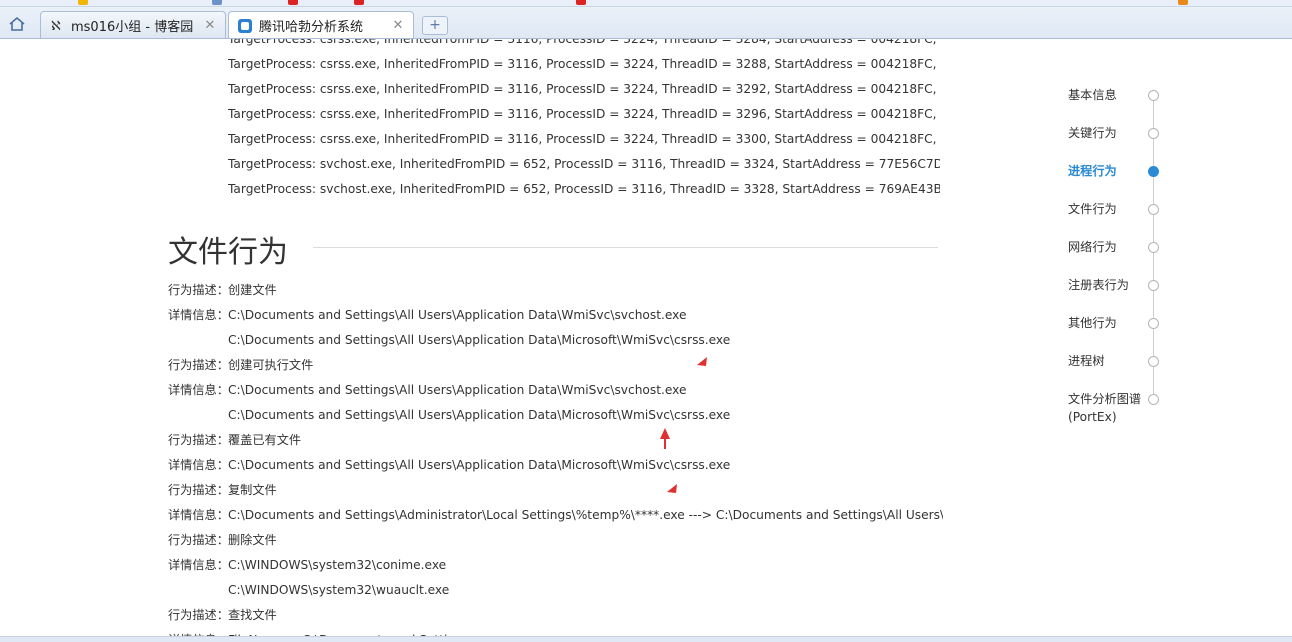 This screenshot has width=1292, height=642. I want to click on tab-habo: 腾讯哈勃分析系统 ✕, so click(321, 24).